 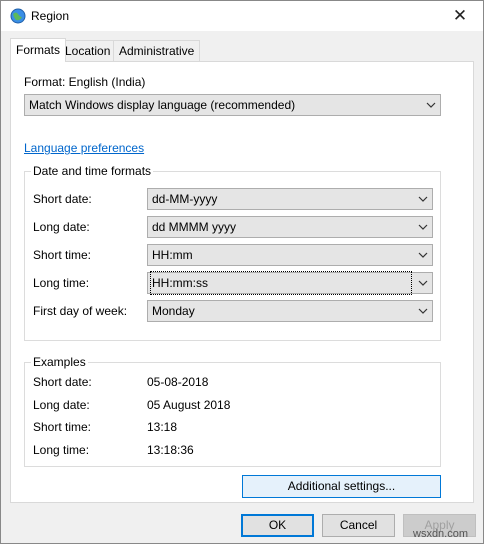 What do you see at coordinates (277, 525) in the screenshot?
I see `ok-button: OK` at bounding box center [277, 525].